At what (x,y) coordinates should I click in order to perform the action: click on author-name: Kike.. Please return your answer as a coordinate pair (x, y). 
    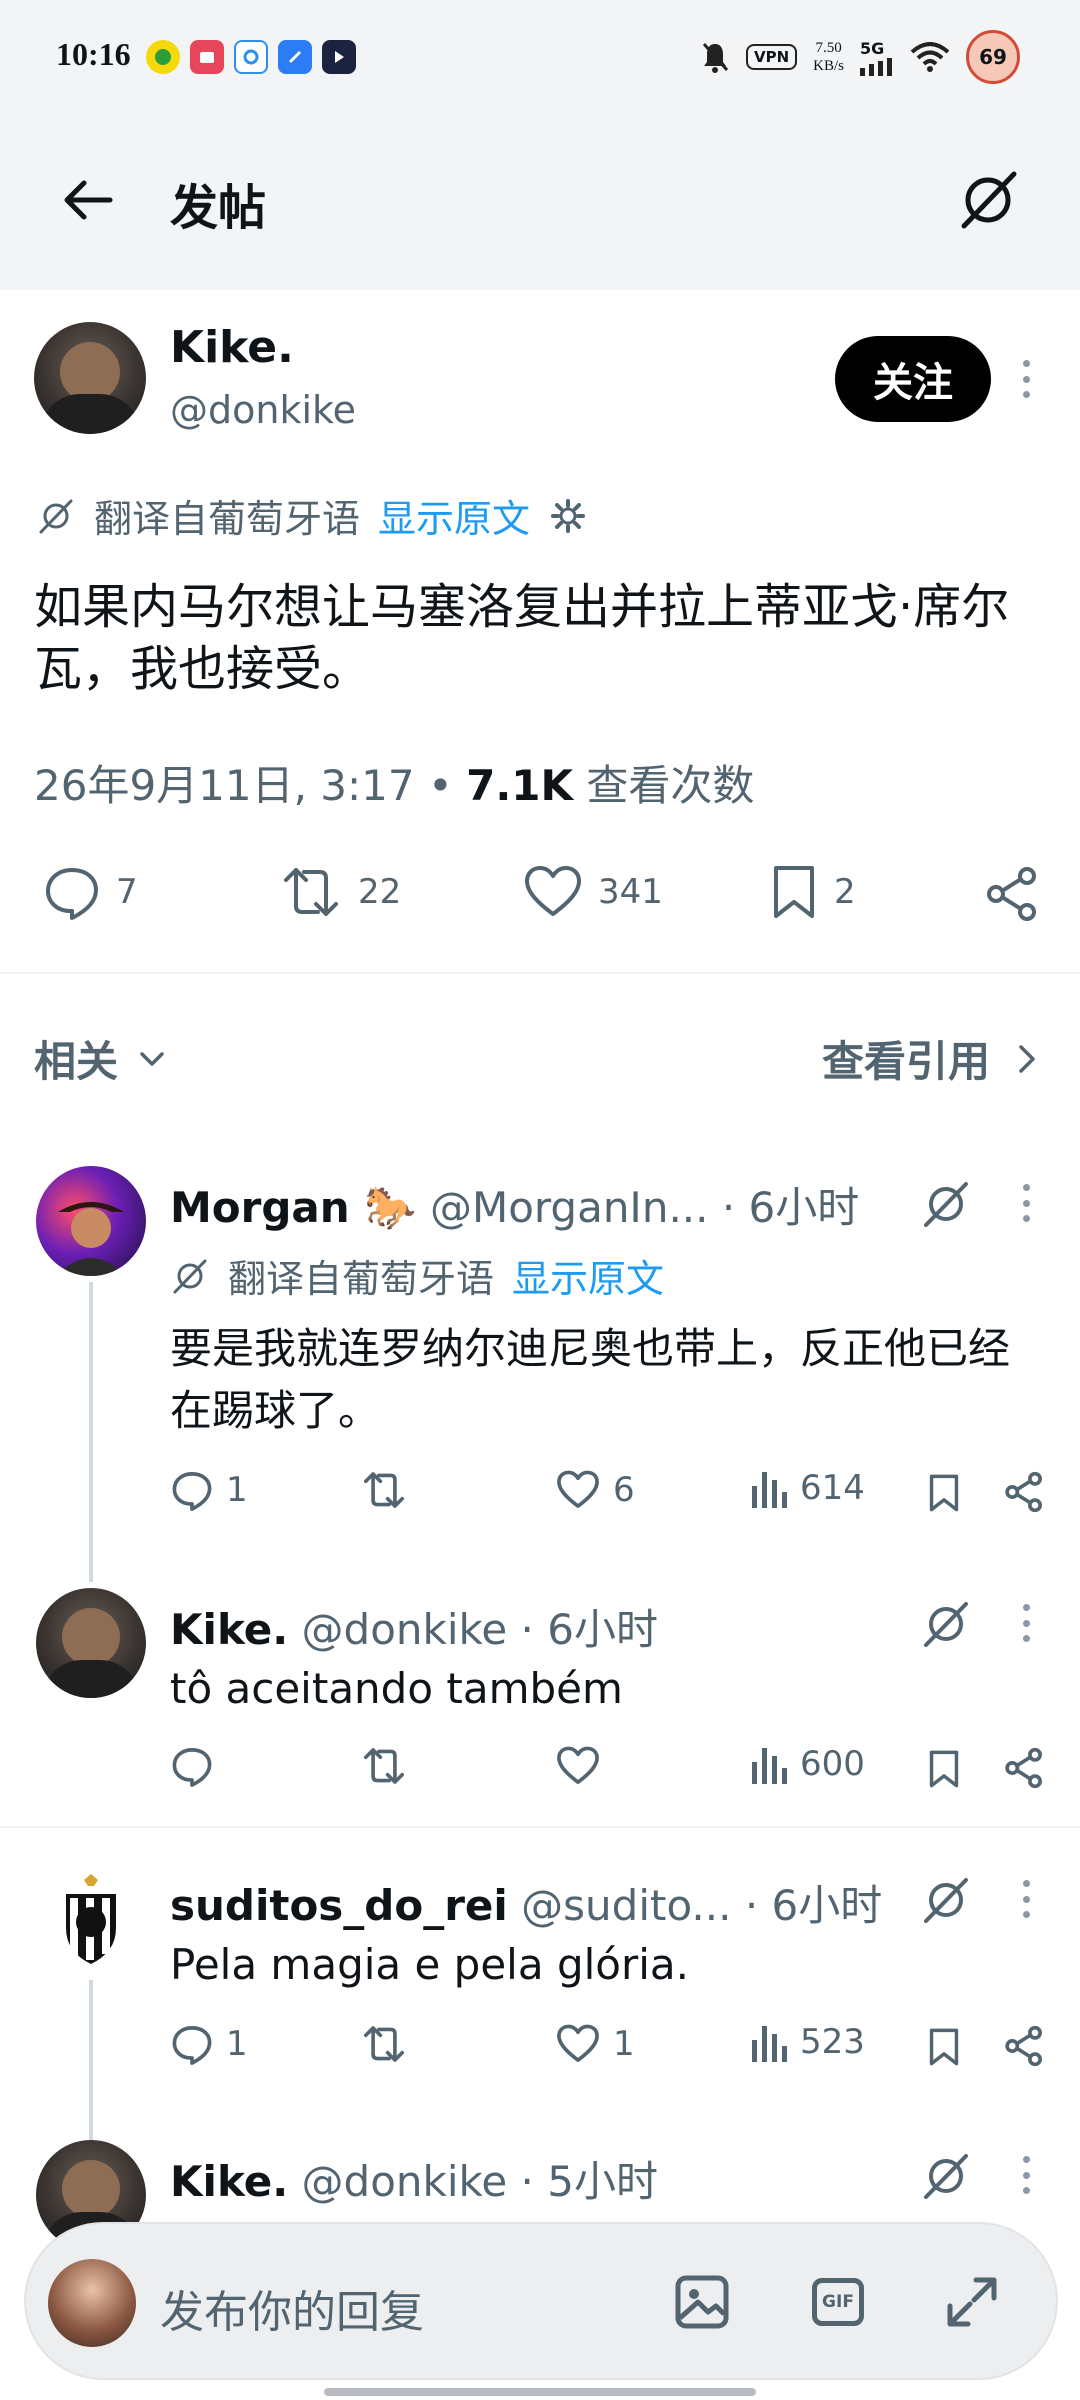
    Looking at the image, I should click on (232, 347).